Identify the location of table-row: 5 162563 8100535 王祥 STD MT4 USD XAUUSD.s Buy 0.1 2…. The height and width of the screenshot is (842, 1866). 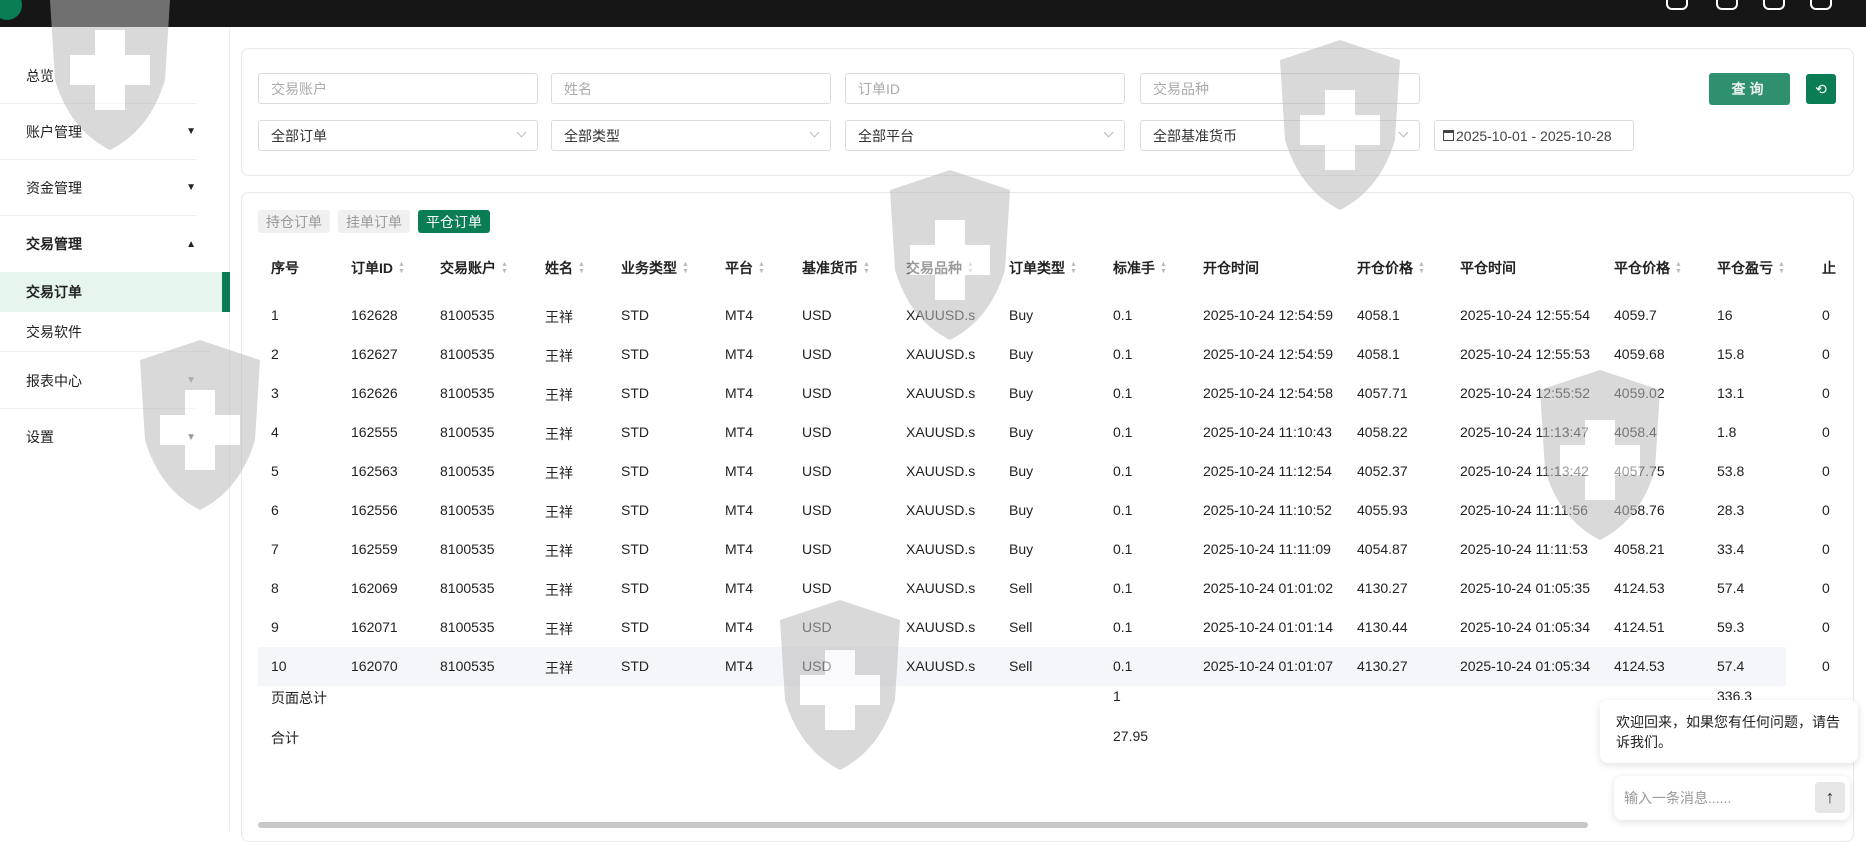
(1044, 471).